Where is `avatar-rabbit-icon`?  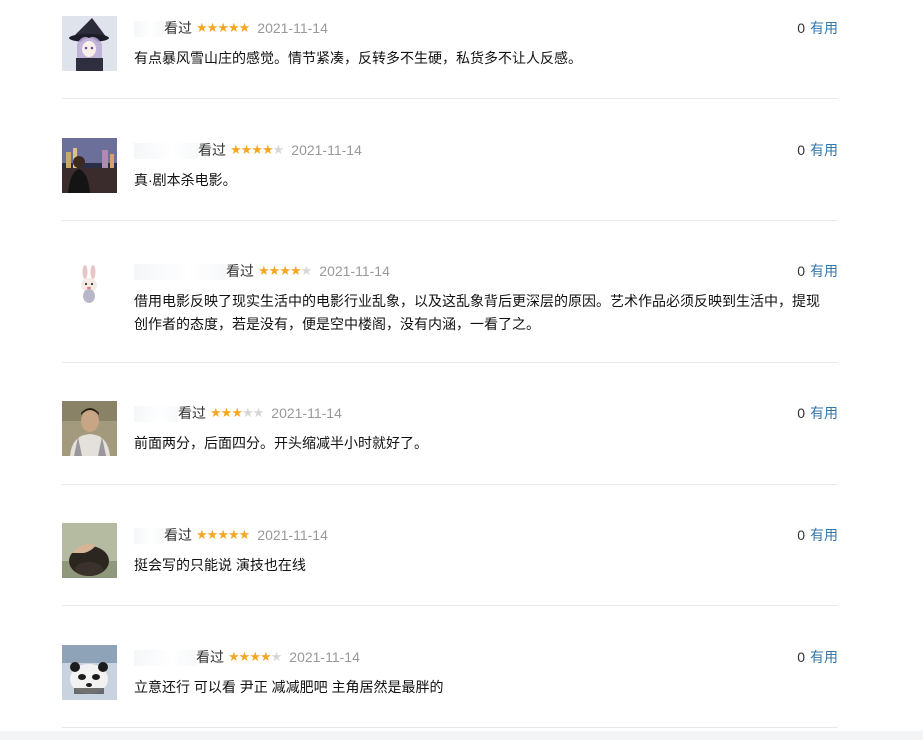
avatar-rabbit-icon is located at coordinates (89, 286).